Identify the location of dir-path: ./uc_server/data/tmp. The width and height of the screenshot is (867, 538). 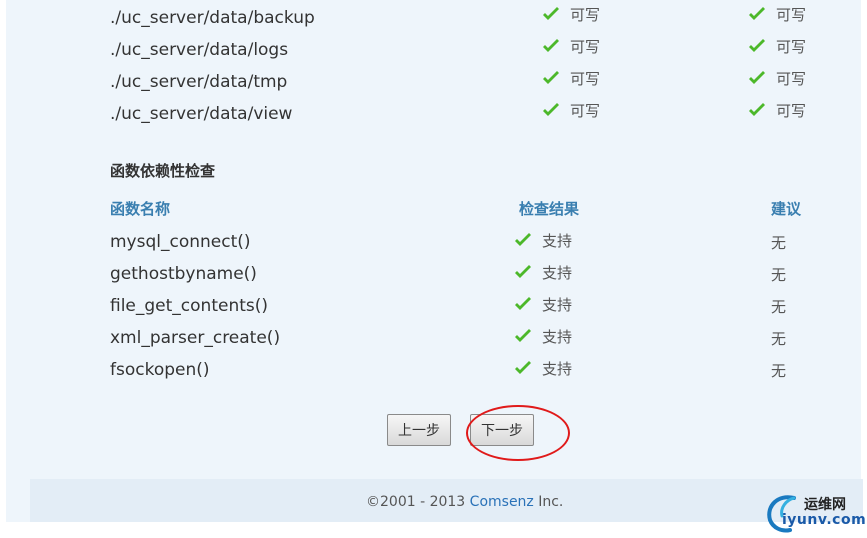
(199, 82).